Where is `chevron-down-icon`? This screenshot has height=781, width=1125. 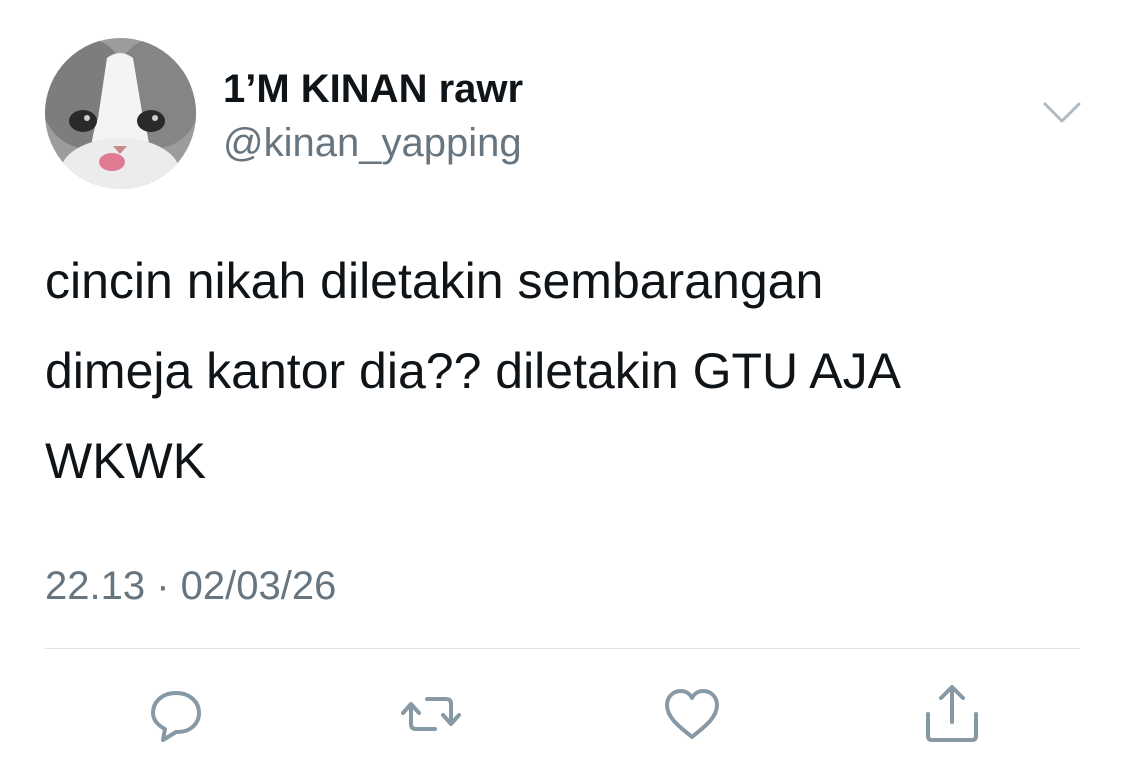 chevron-down-icon is located at coordinates (1062, 112).